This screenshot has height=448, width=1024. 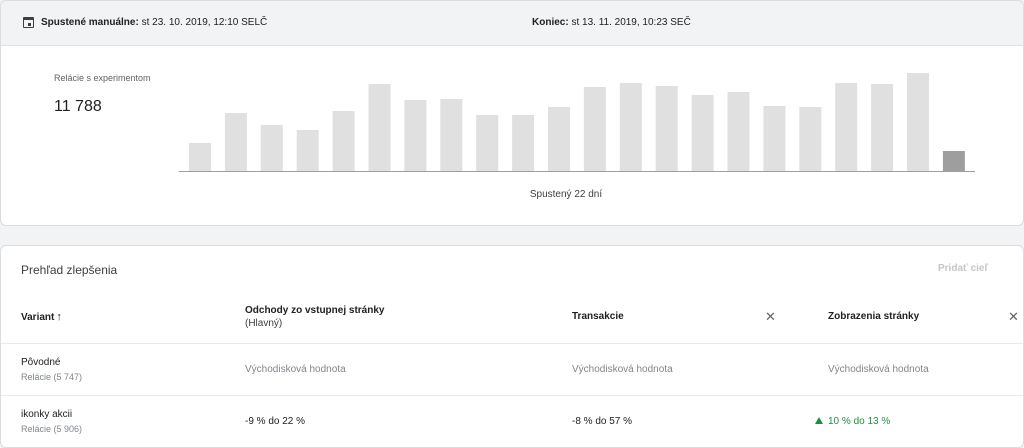 What do you see at coordinates (598, 316) in the screenshot?
I see `column-header-transactions: Transakcie` at bounding box center [598, 316].